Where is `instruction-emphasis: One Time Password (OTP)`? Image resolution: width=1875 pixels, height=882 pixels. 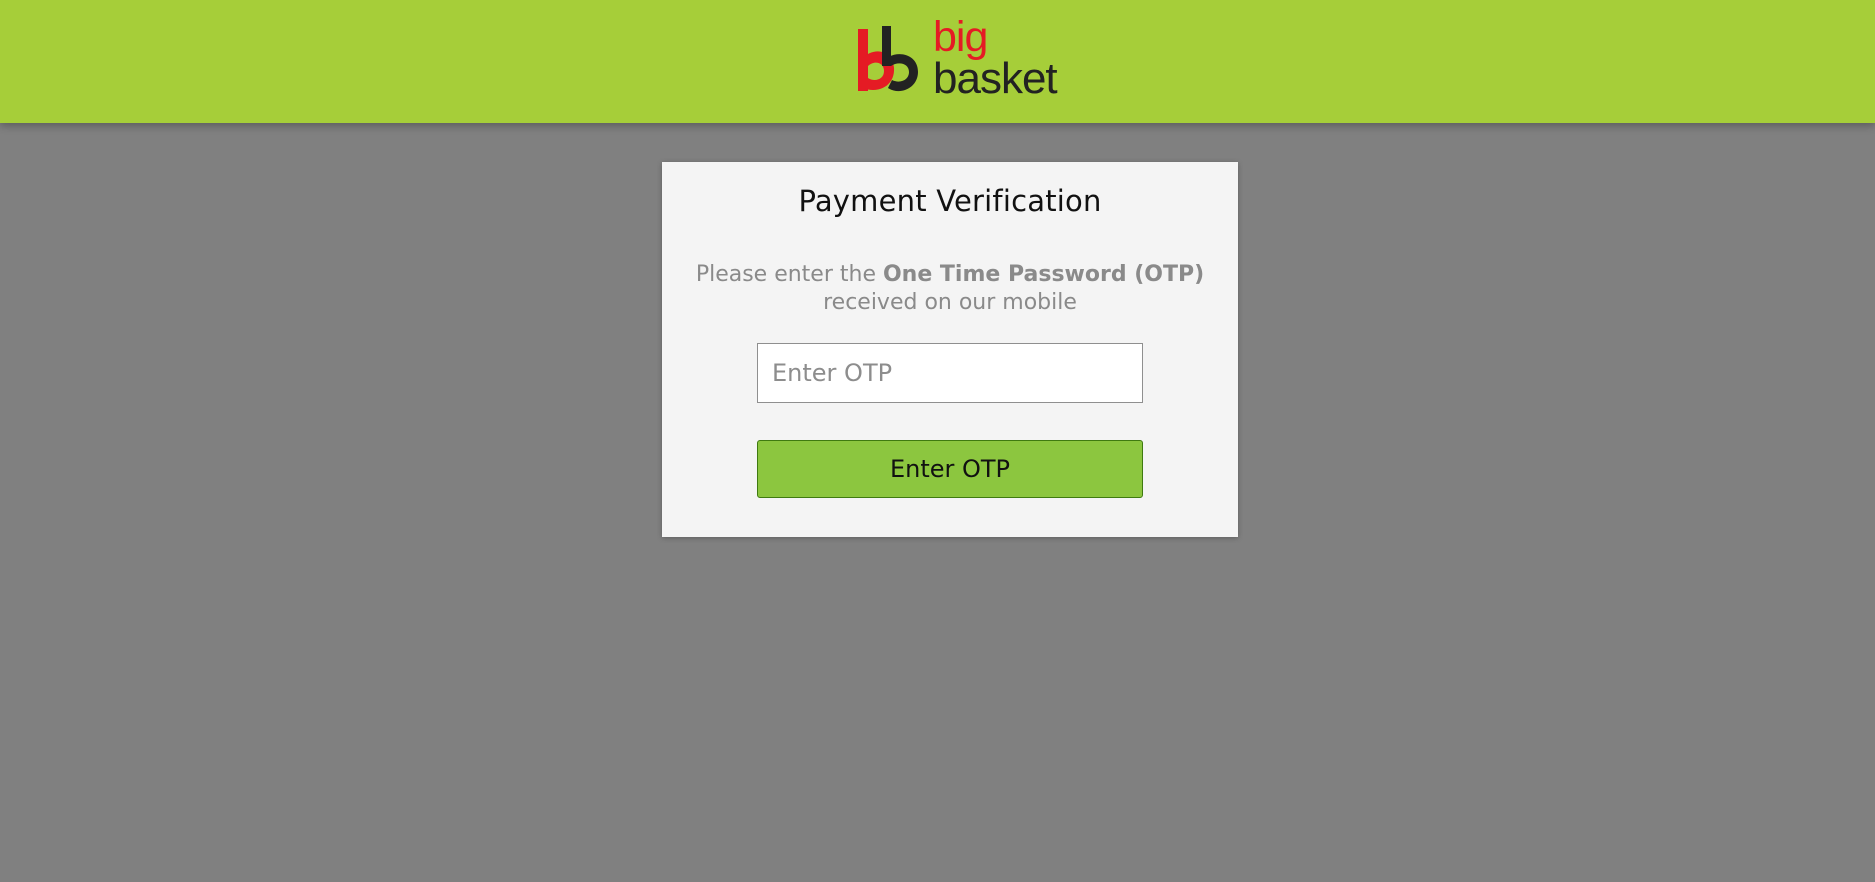
instruction-emphasis: One Time Password (OTP) is located at coordinates (1043, 274).